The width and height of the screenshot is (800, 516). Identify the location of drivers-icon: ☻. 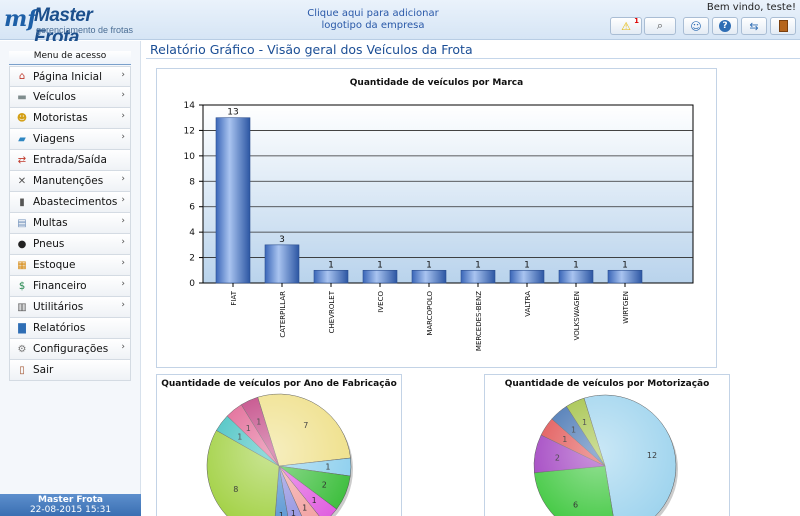
(22, 118).